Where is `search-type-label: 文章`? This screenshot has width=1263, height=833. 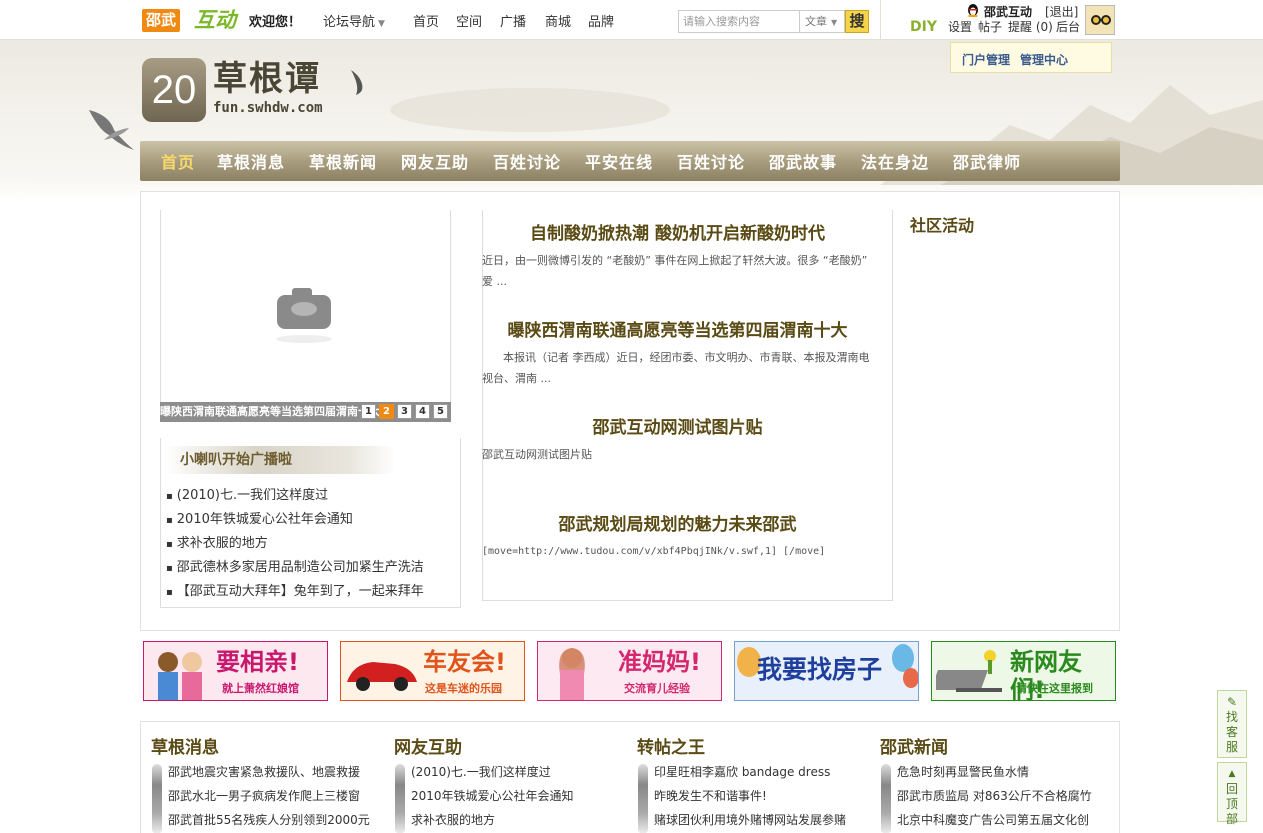 search-type-label: 文章 is located at coordinates (816, 21).